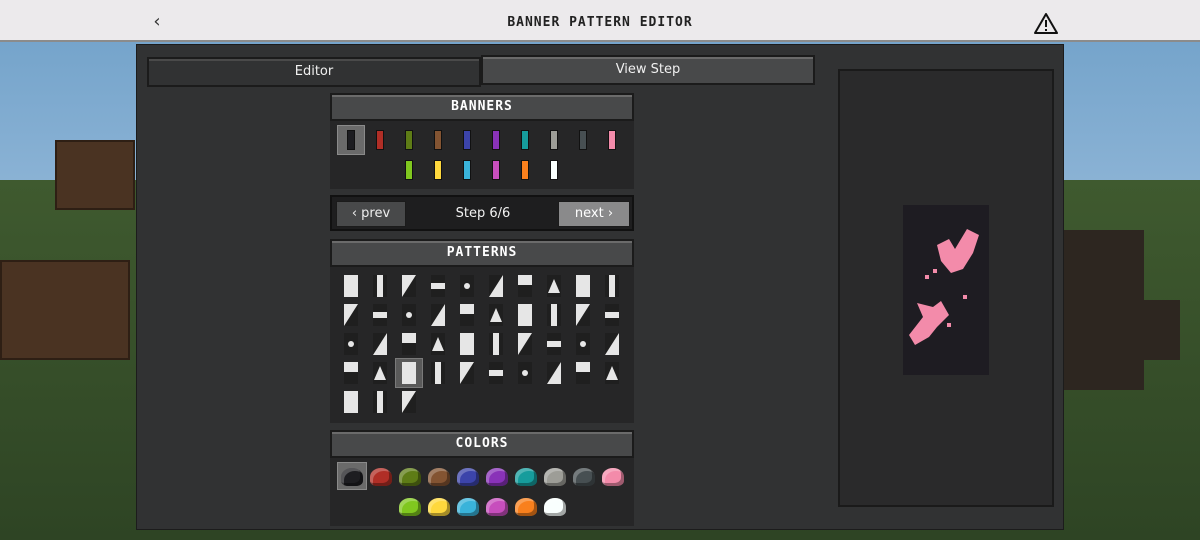 Image resolution: width=1200 pixels, height=540 pixels. Describe the element at coordinates (371, 214) in the screenshot. I see `prev-step-button: ‹ prev` at that location.